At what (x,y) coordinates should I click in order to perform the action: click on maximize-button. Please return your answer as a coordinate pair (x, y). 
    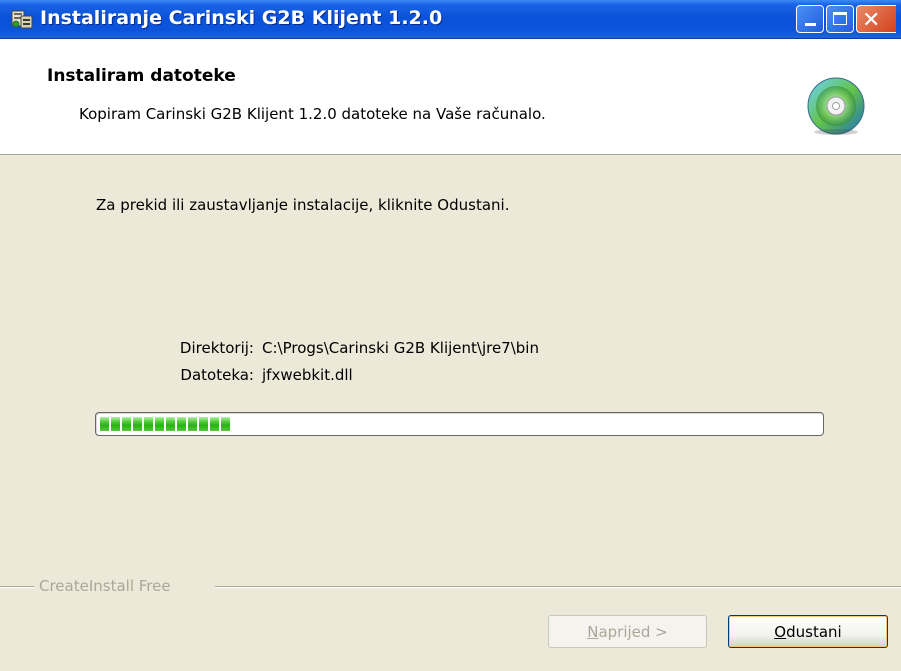
    Looking at the image, I should click on (840, 19).